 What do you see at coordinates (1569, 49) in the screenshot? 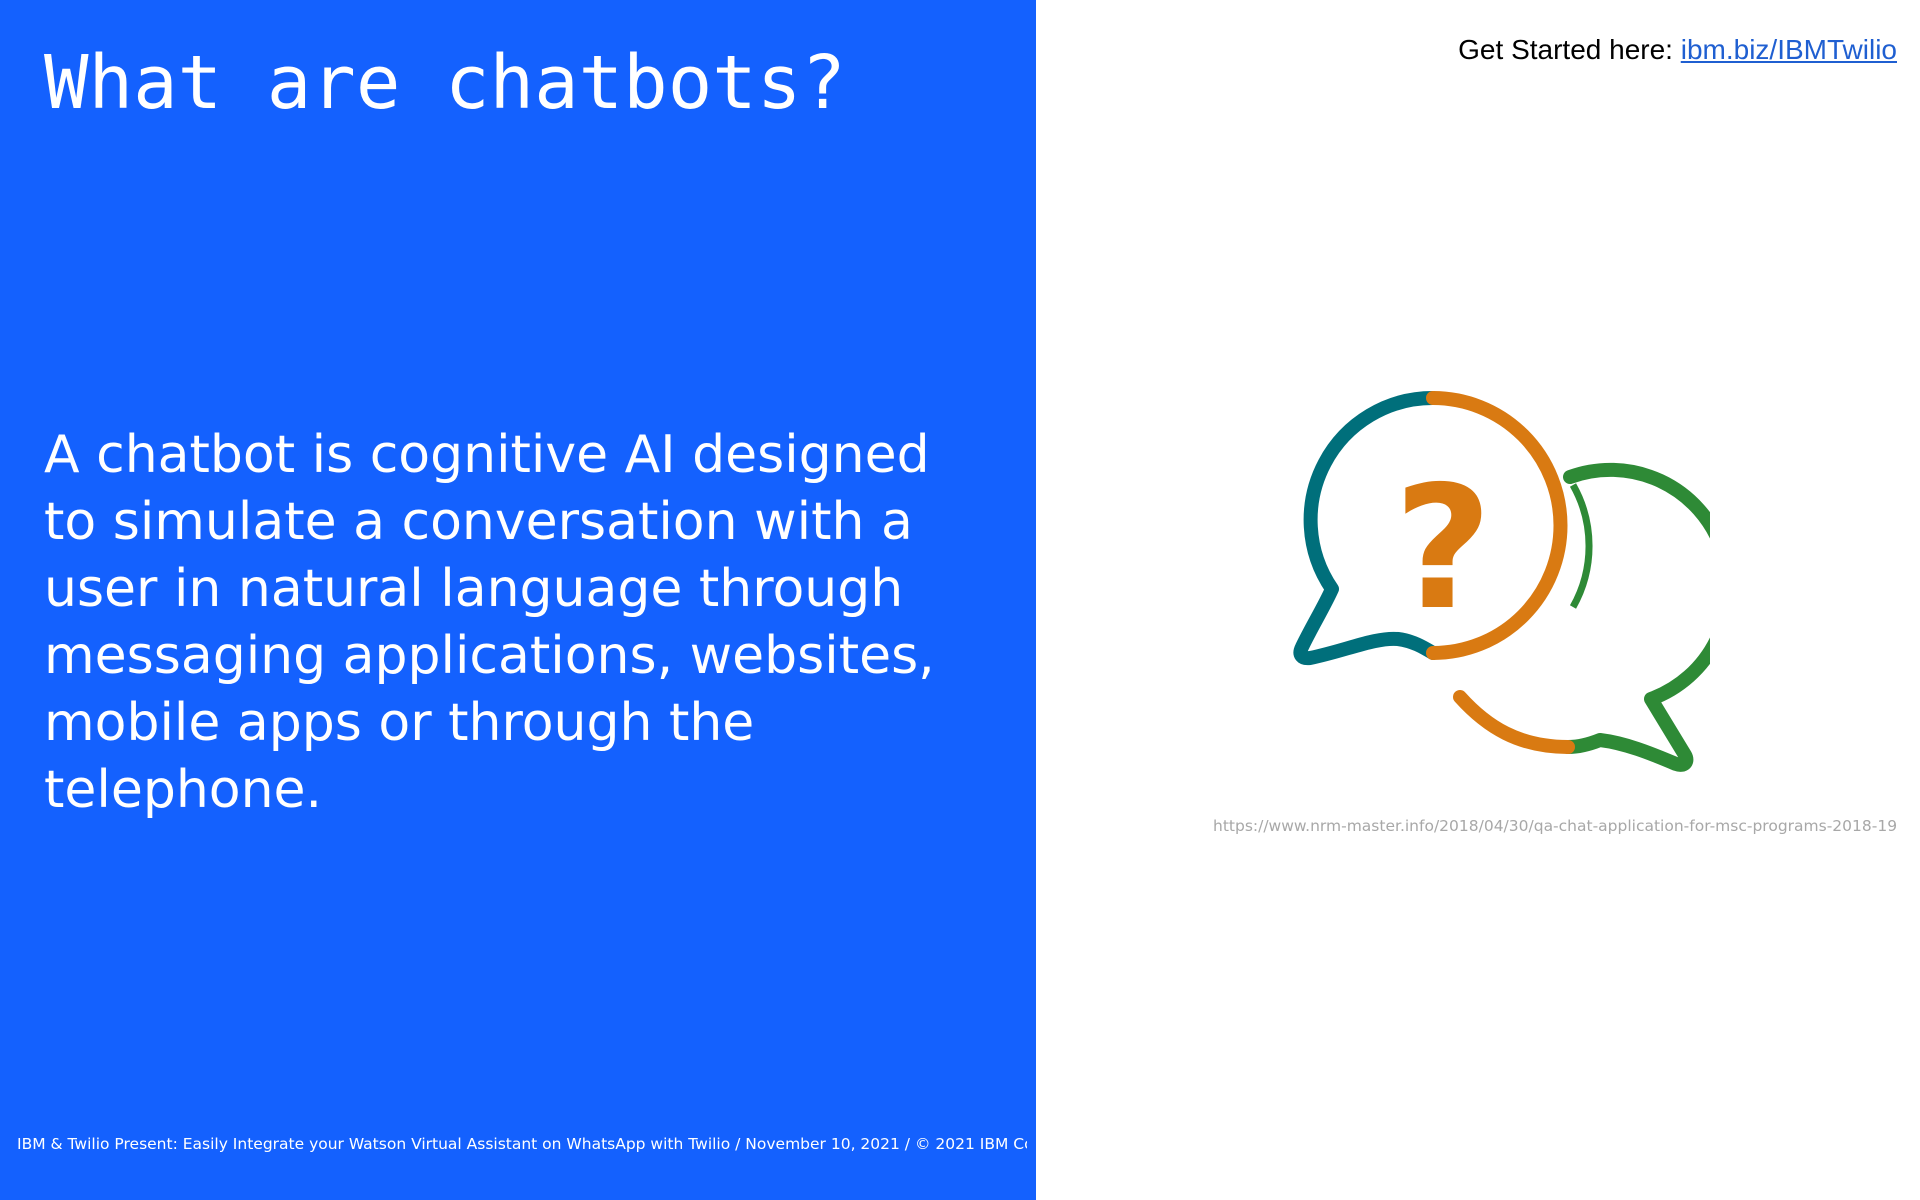
I see `get-started-label: Get Started here:` at bounding box center [1569, 49].